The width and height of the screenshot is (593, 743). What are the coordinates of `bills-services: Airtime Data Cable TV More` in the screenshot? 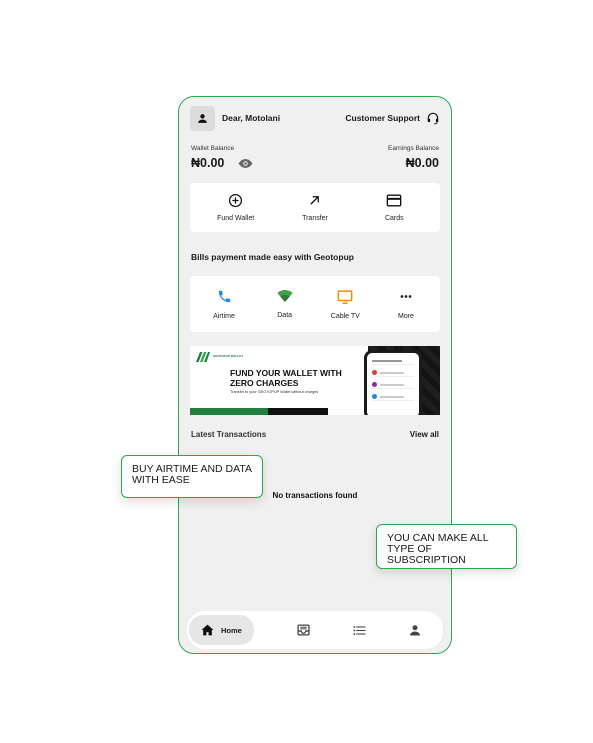 It's located at (315, 304).